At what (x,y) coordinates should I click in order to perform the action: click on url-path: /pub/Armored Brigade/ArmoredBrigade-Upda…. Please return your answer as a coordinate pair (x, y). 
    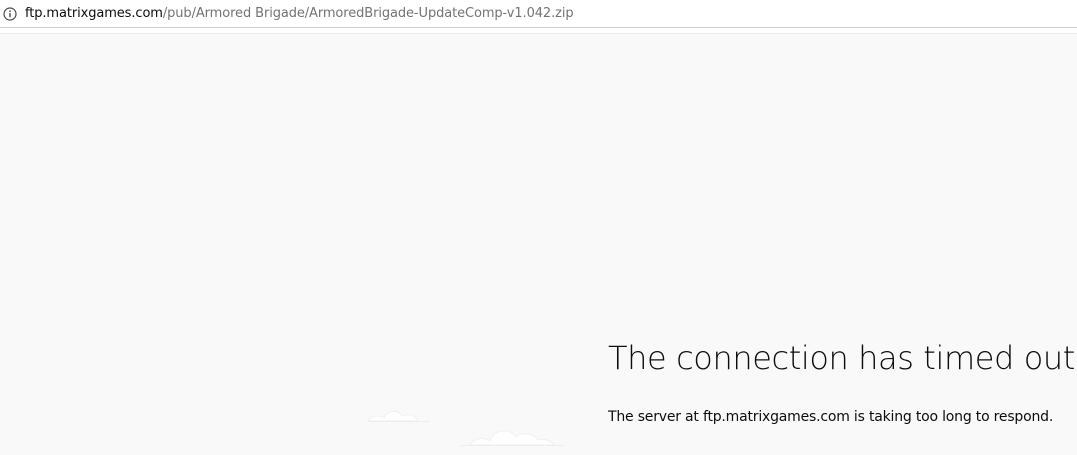
    Looking at the image, I should click on (368, 13).